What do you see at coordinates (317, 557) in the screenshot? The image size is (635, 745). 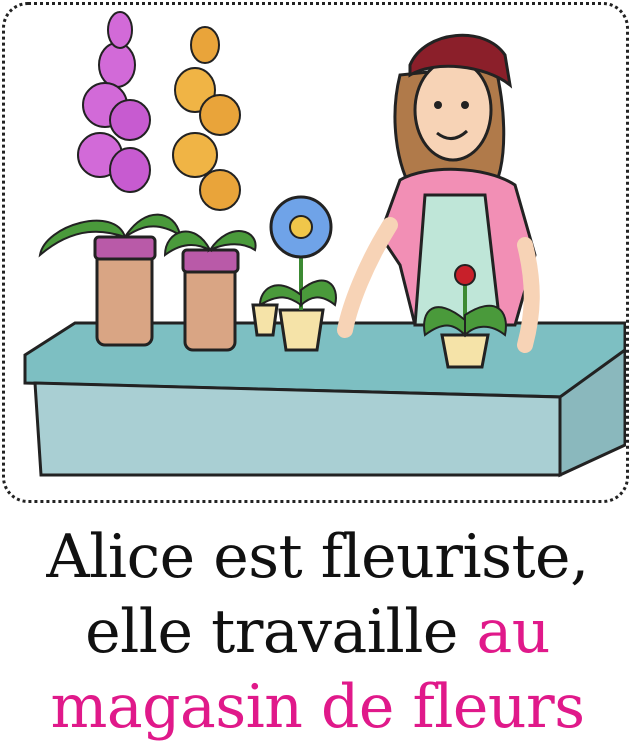 I see `caption-line-1: Alice est fleuriste,` at bounding box center [317, 557].